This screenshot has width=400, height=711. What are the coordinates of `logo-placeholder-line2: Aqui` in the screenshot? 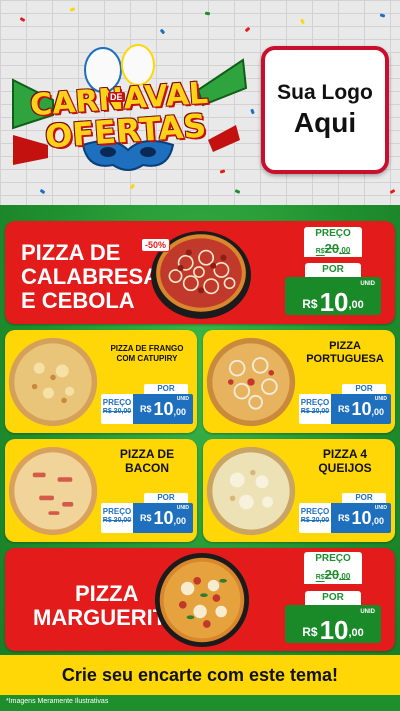 It's located at (325, 122).